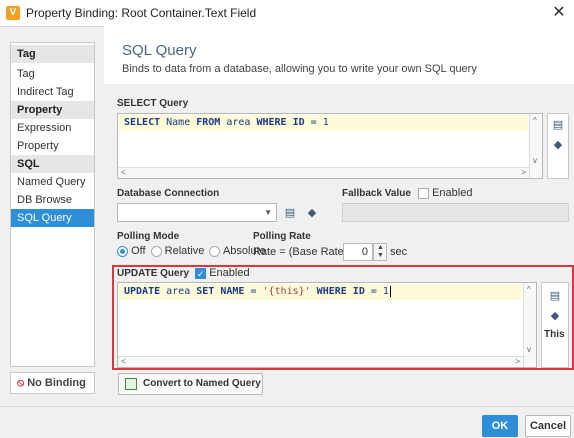 This screenshot has width=574, height=438. What do you see at coordinates (548, 426) in the screenshot?
I see `cancel-button: Cancel` at bounding box center [548, 426].